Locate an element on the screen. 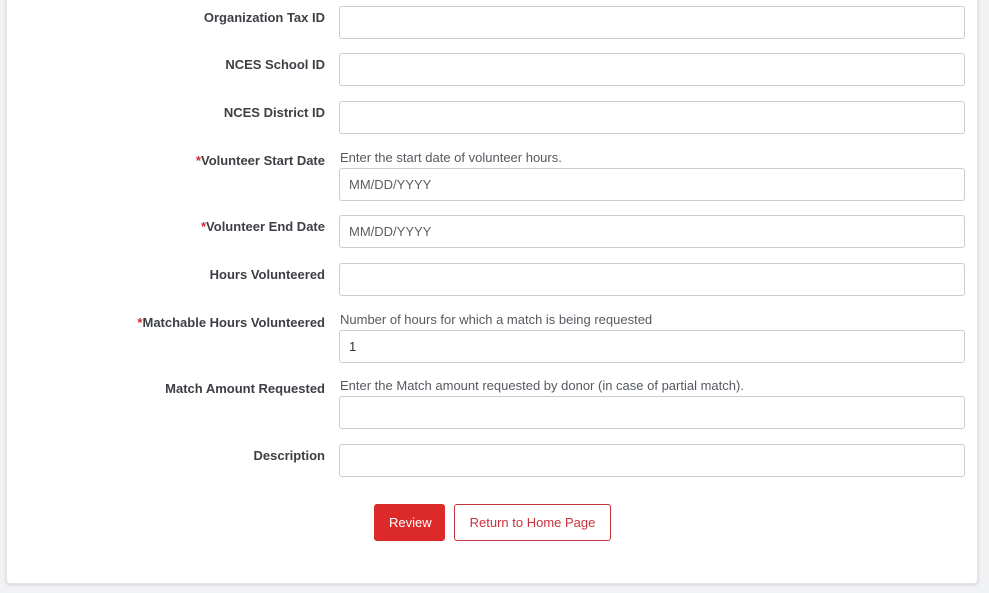  label-organization-tax-id: Organization Tax ID is located at coordinates (264, 18).